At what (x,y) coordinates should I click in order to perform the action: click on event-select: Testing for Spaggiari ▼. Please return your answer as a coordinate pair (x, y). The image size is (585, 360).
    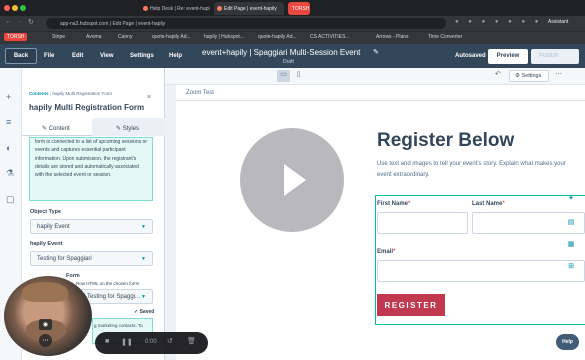
    Looking at the image, I should click on (91, 258).